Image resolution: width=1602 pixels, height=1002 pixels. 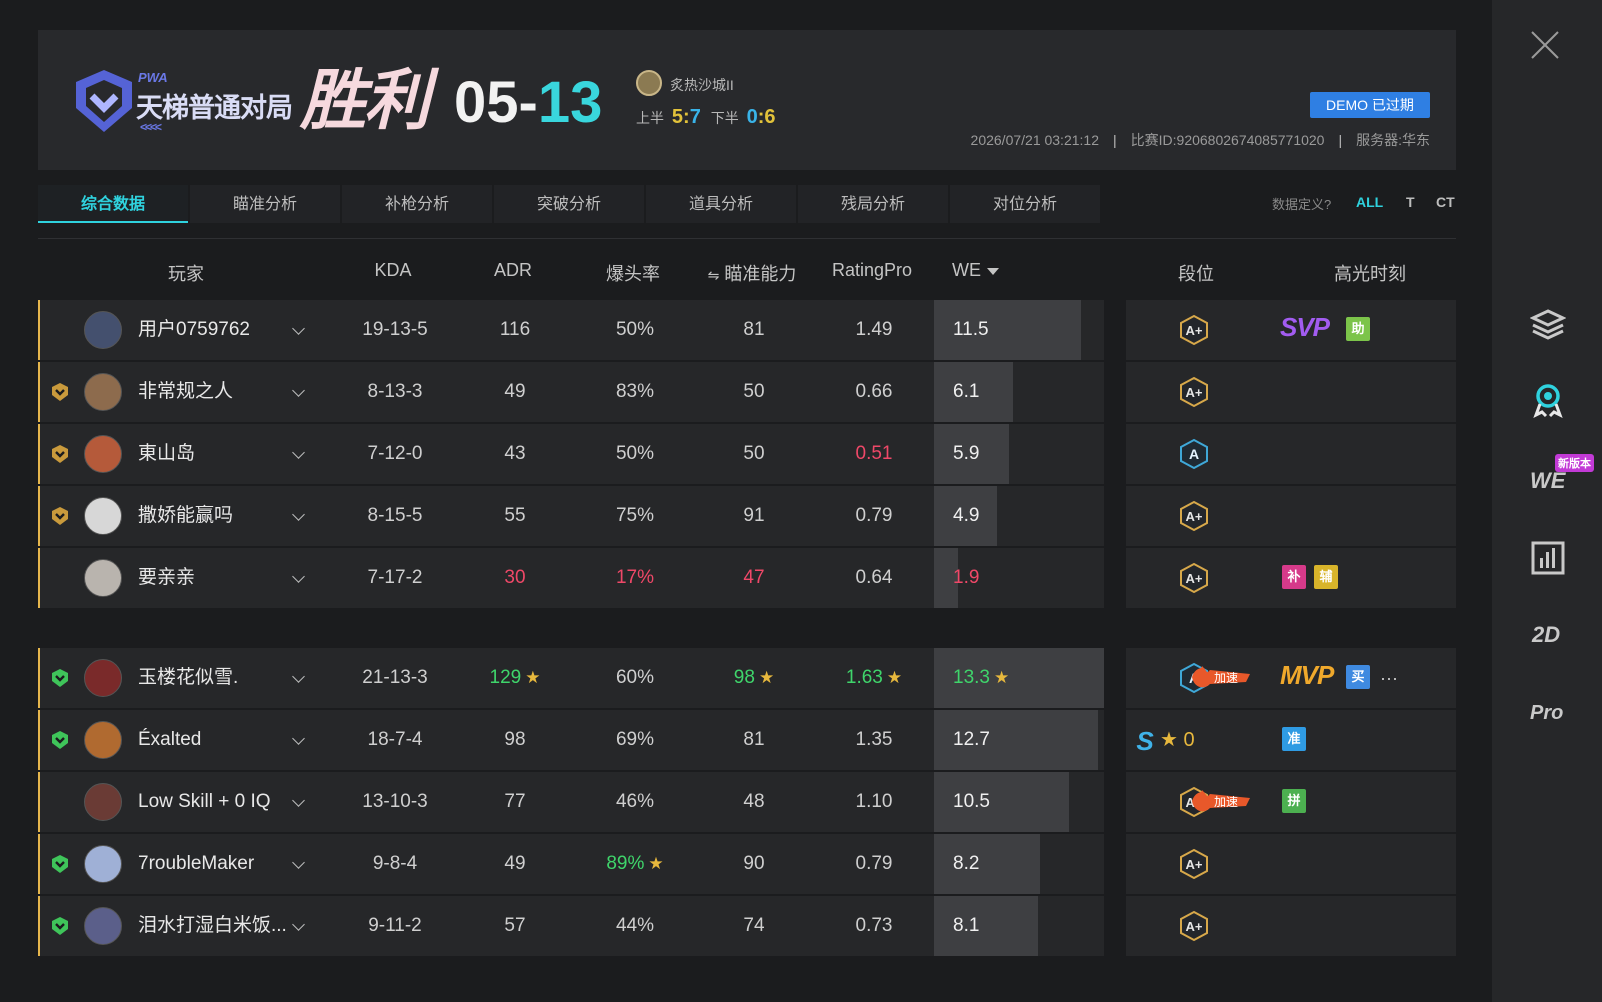 What do you see at coordinates (1548, 400) in the screenshot?
I see `award-icon` at bounding box center [1548, 400].